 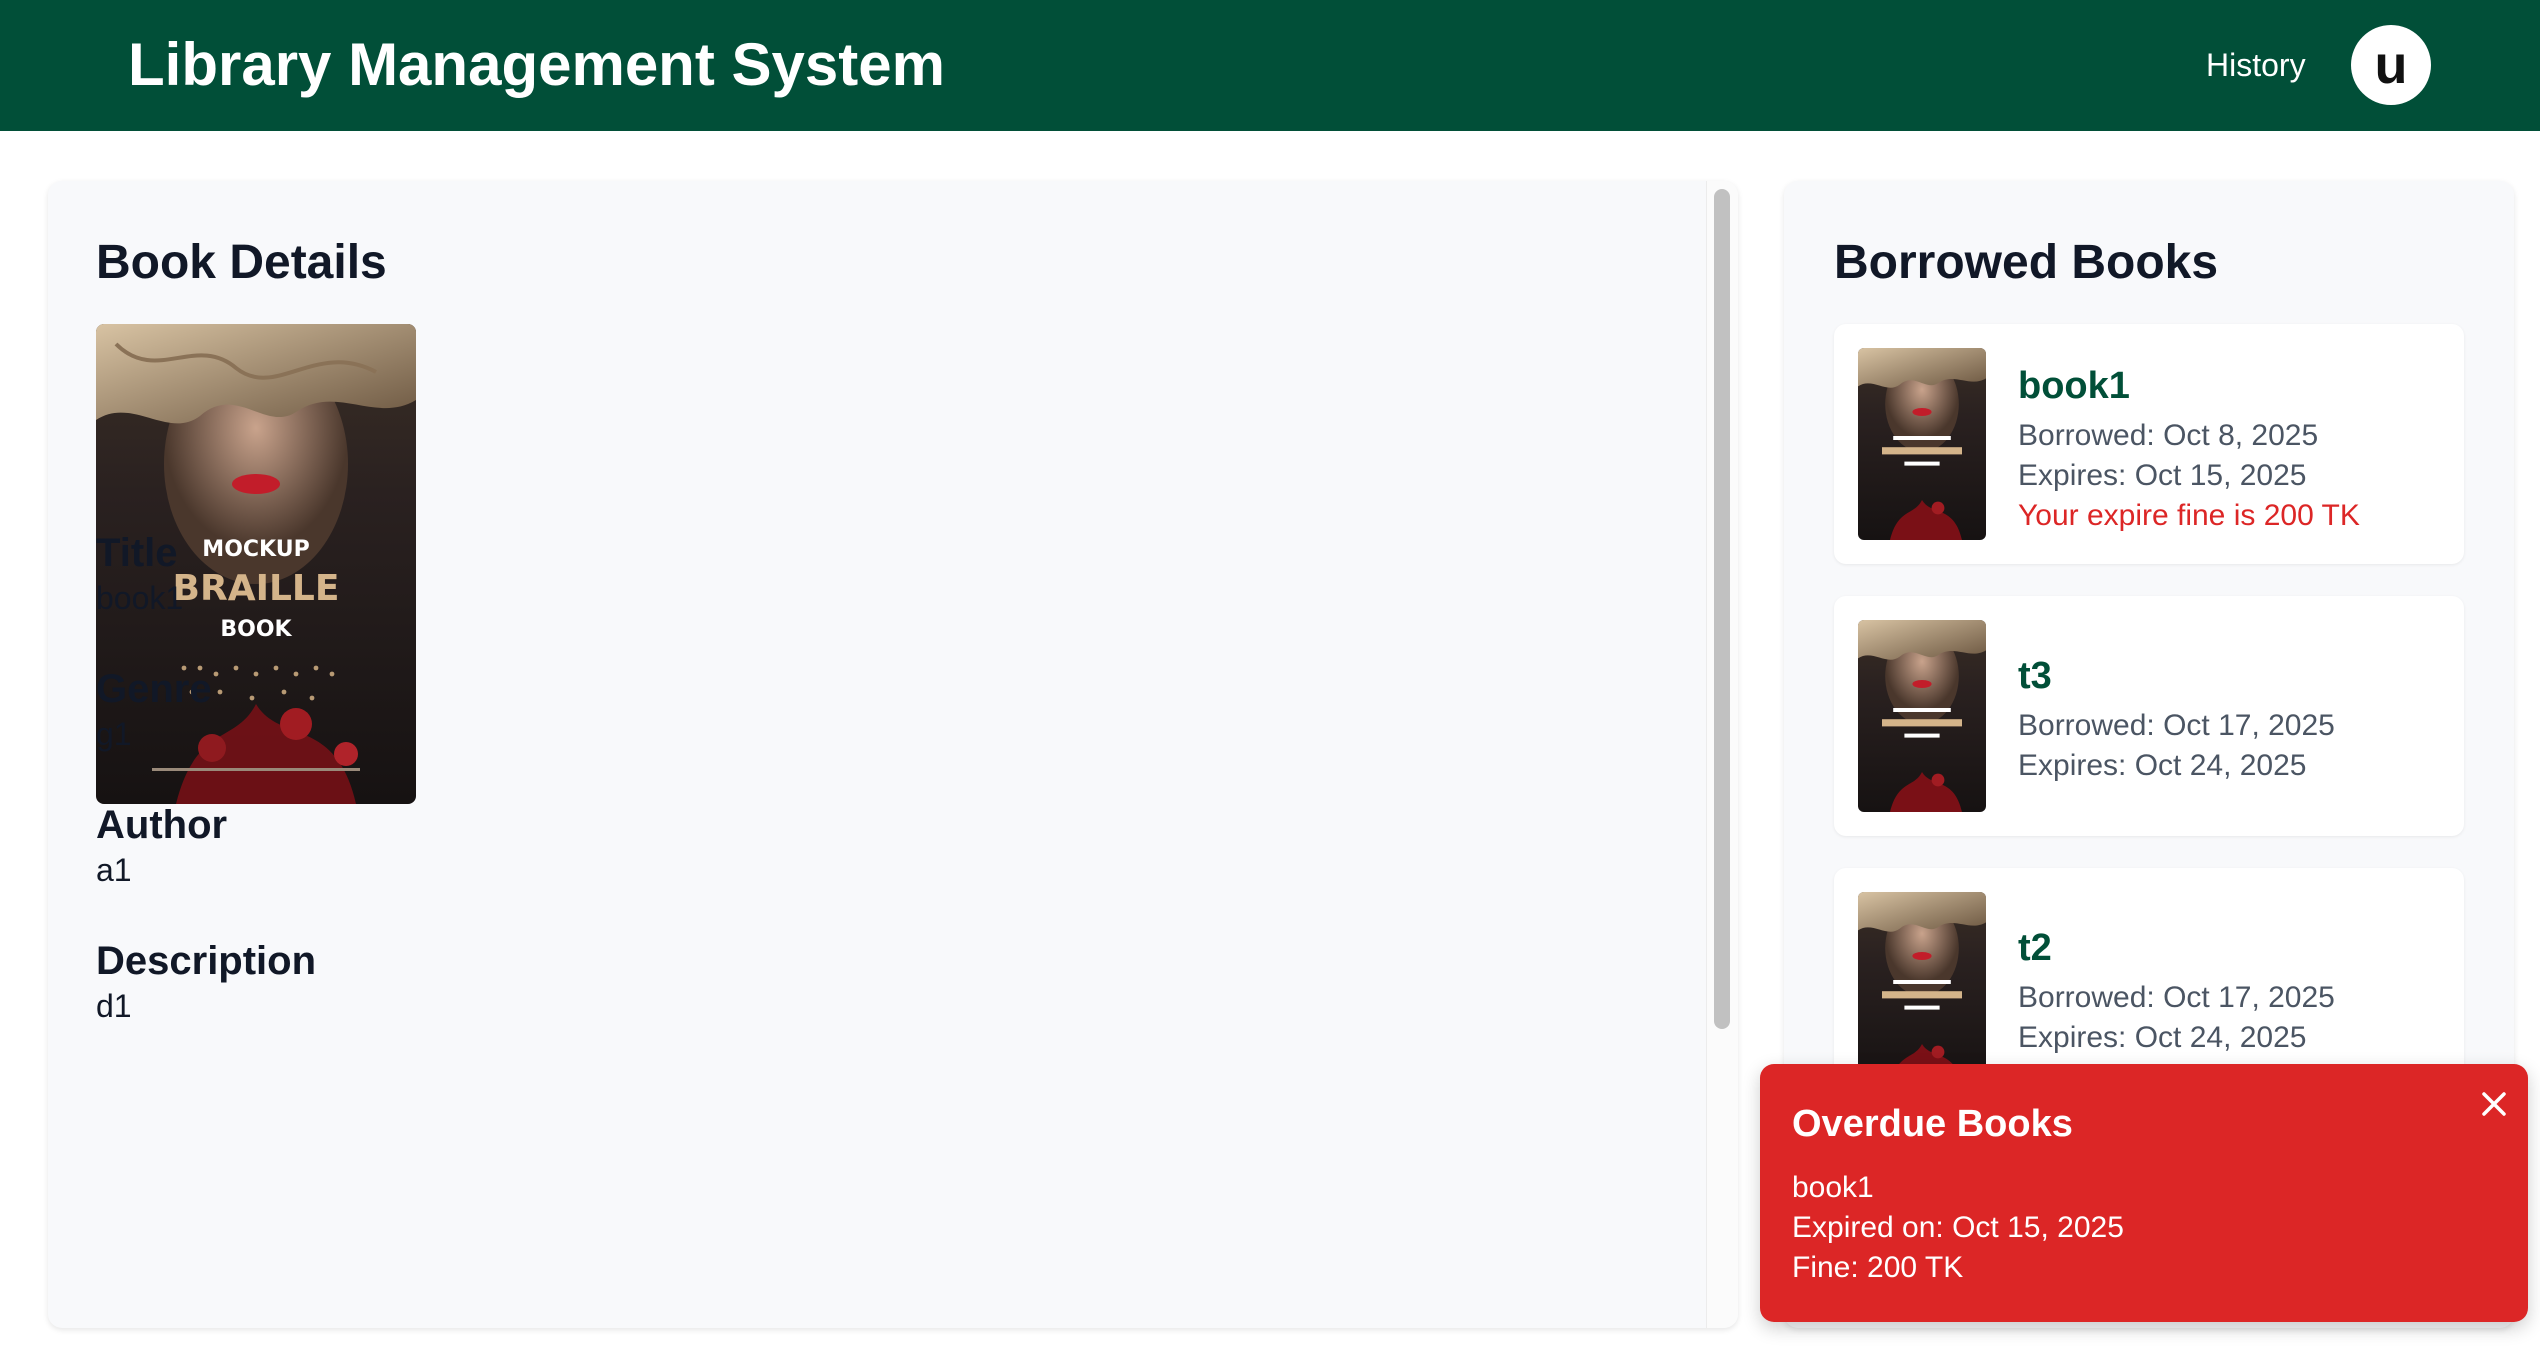 What do you see at coordinates (1270, 65) in the screenshot?
I see `app-header: Library Management System History u` at bounding box center [1270, 65].